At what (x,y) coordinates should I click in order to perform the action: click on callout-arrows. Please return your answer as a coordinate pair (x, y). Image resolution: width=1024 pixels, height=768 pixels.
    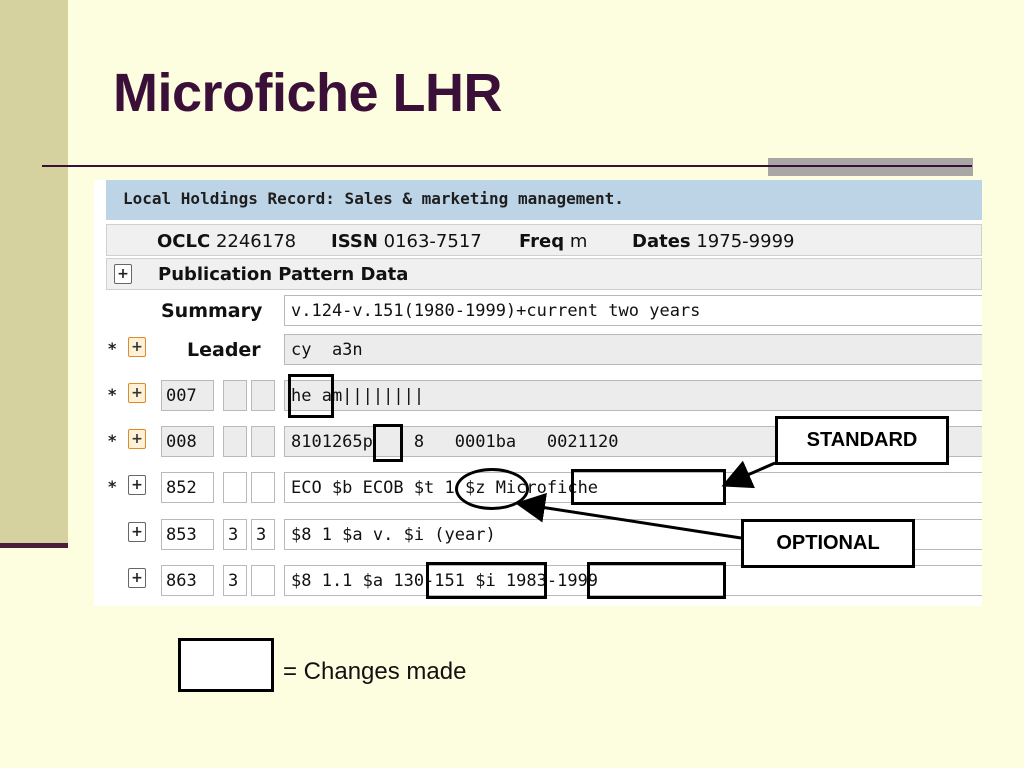
    Looking at the image, I should click on (645, 500).